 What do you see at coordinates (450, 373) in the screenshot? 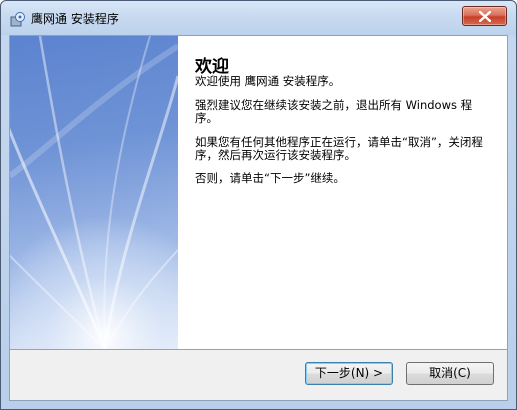
I see `cancel-button: 取消(C)` at bounding box center [450, 373].